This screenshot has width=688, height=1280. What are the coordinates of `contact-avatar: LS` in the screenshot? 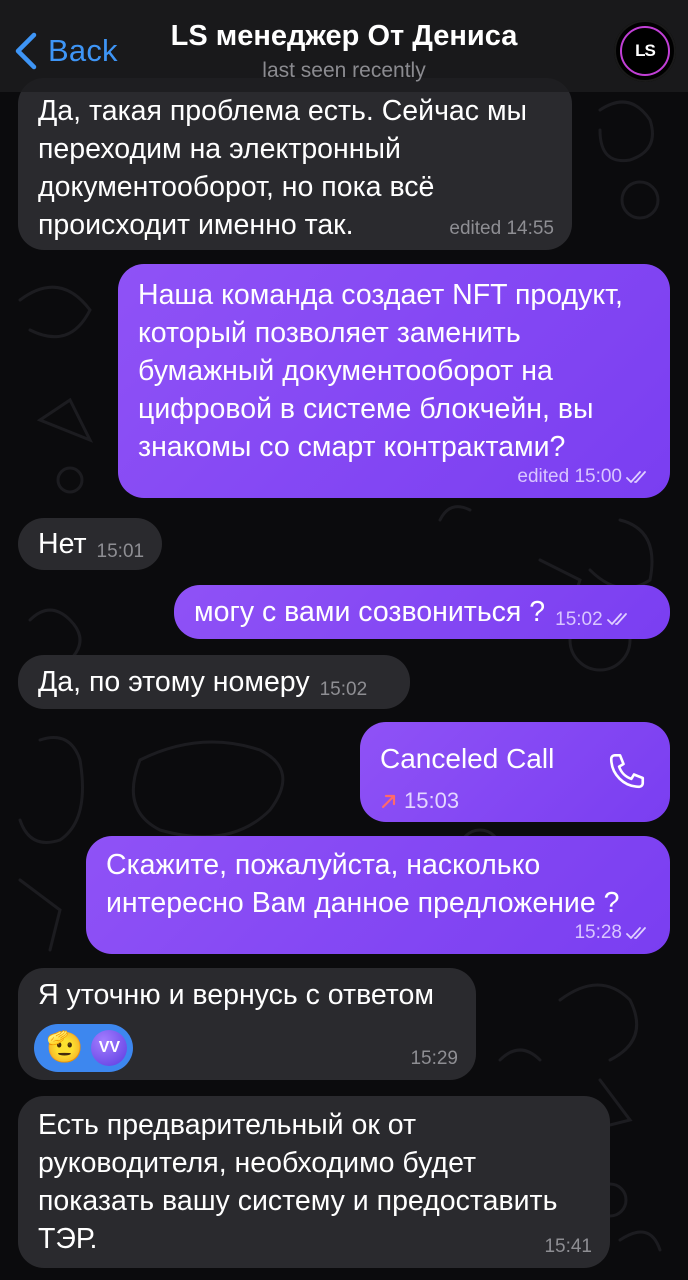 It's located at (645, 51).